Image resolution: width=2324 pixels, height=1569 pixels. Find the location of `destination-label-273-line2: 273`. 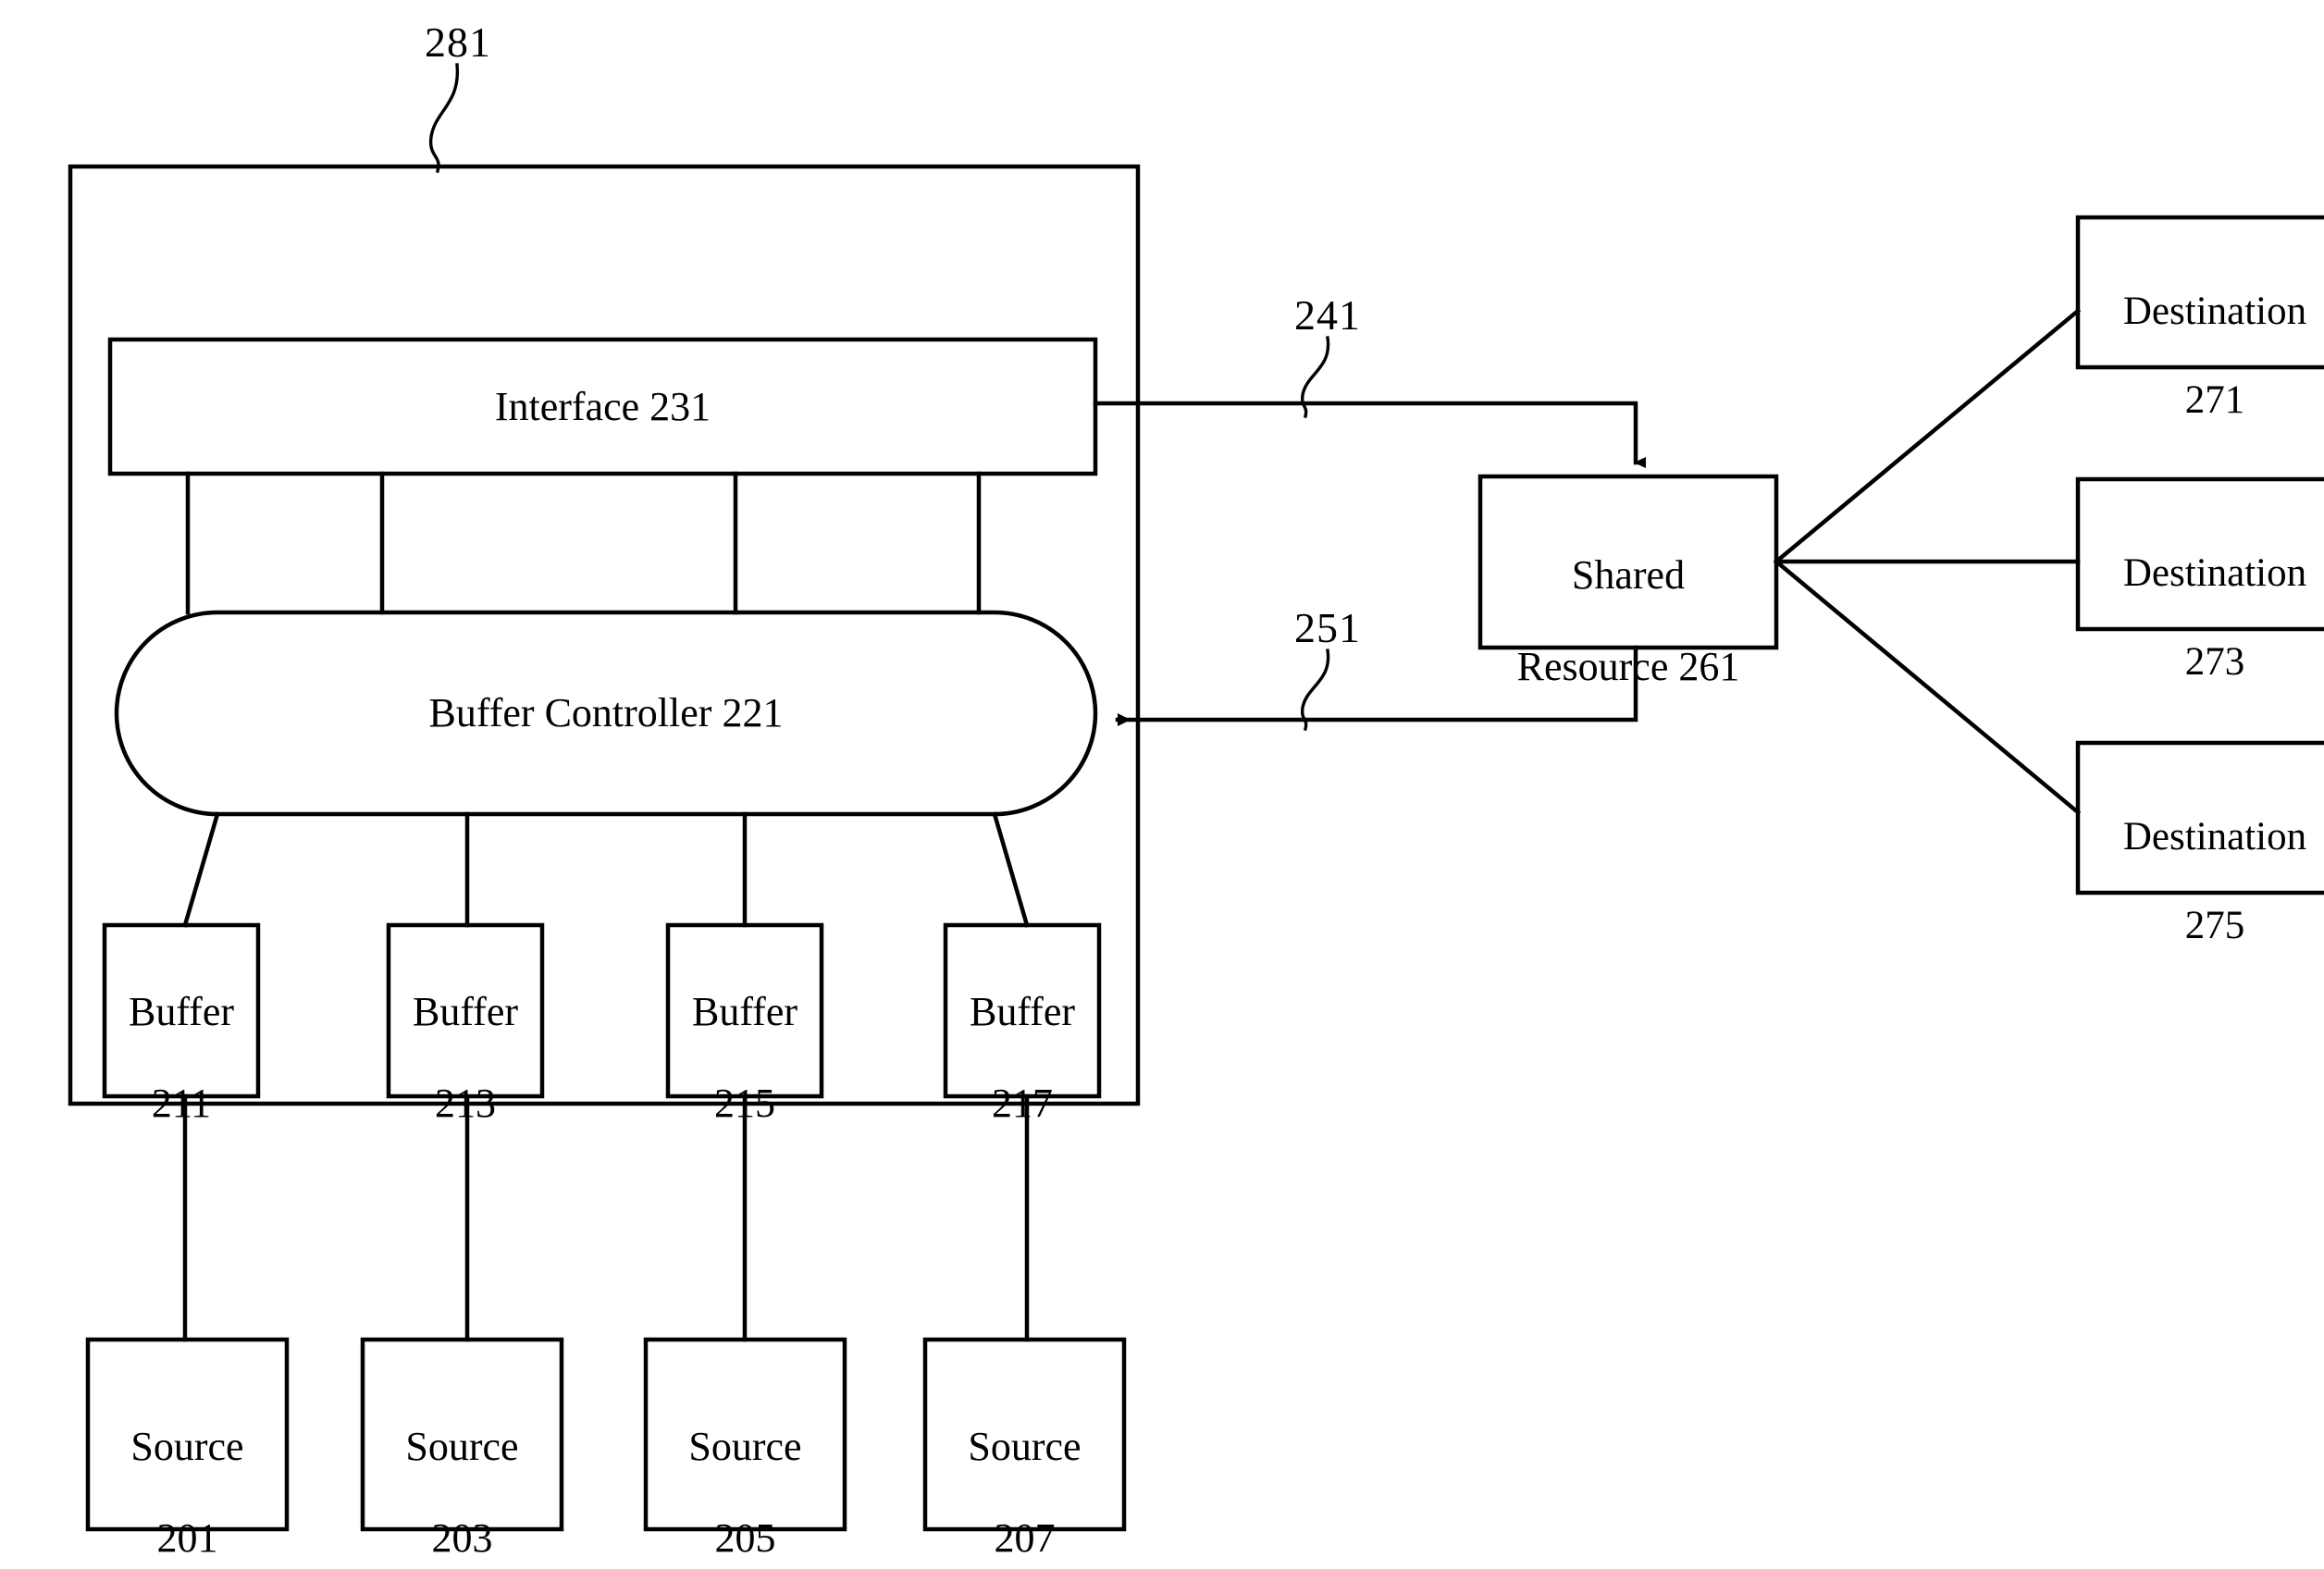

destination-label-273-line2: 273 is located at coordinates (2214, 662).